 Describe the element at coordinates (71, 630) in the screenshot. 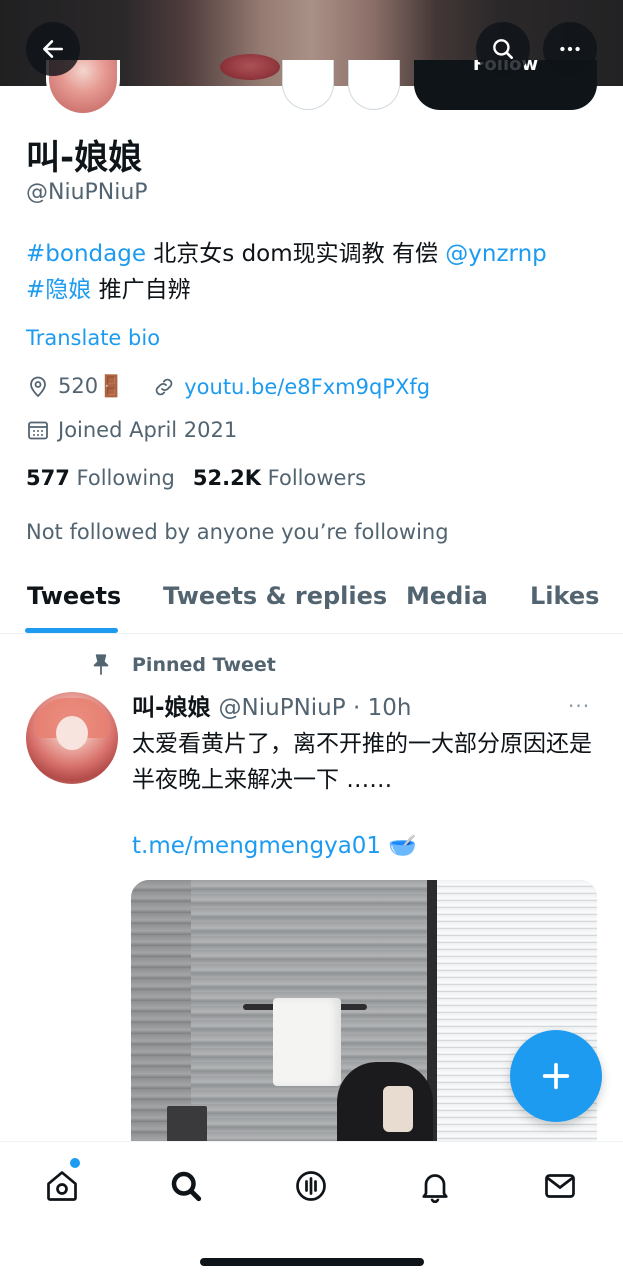

I see `active-tab-indicator` at that location.